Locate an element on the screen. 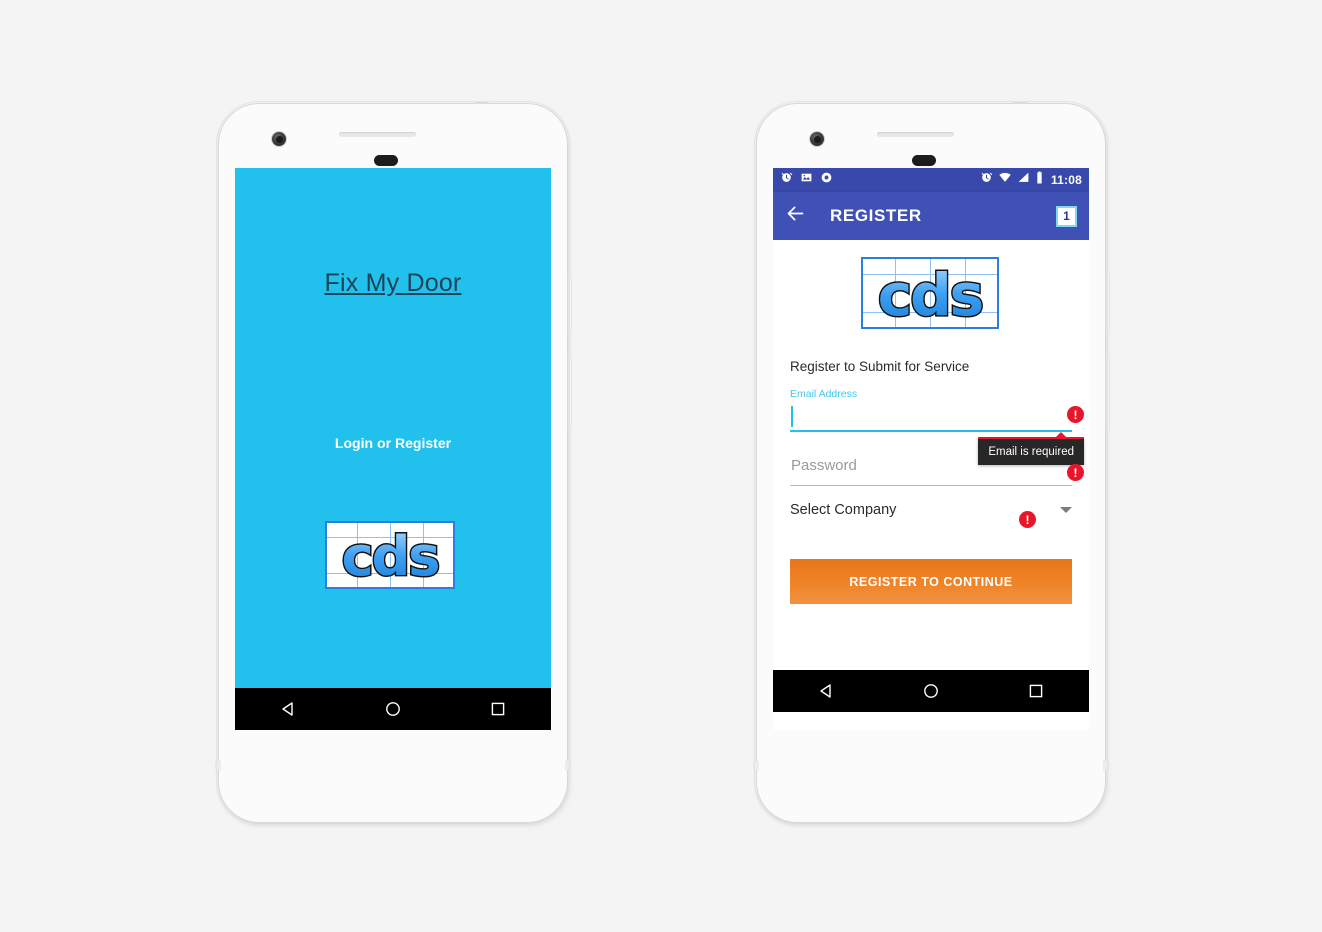 This screenshot has width=1322, height=932. register-link: Register is located at coordinates (423, 443).